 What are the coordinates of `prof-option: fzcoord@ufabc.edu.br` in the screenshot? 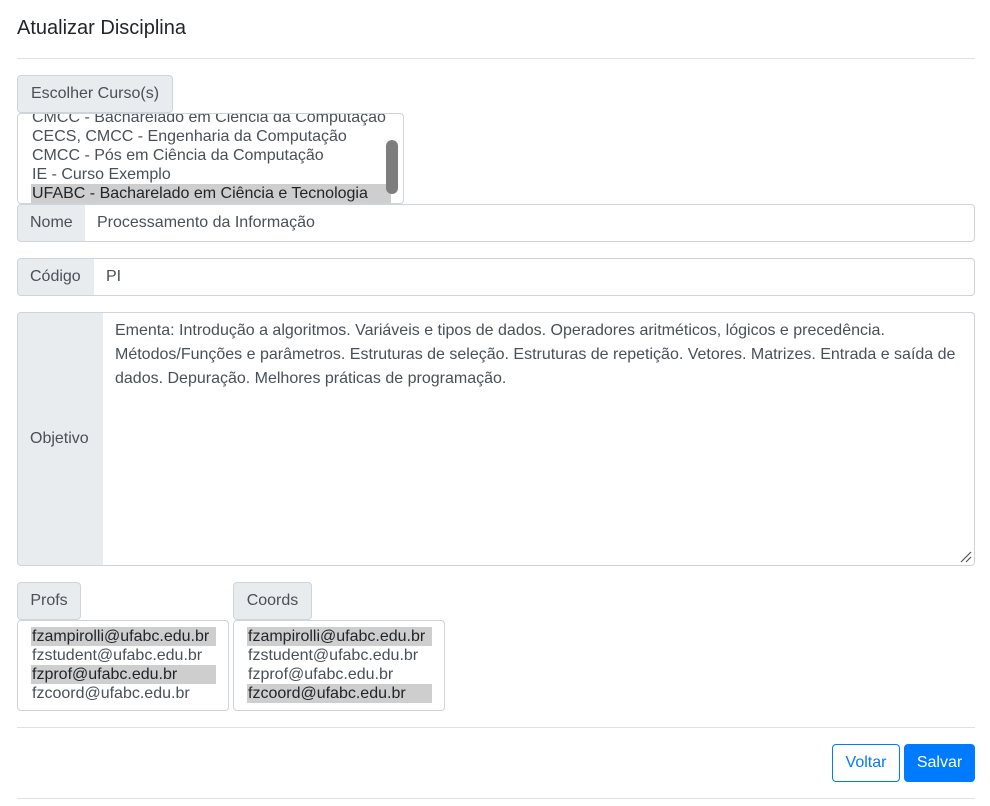 It's located at (111, 693).